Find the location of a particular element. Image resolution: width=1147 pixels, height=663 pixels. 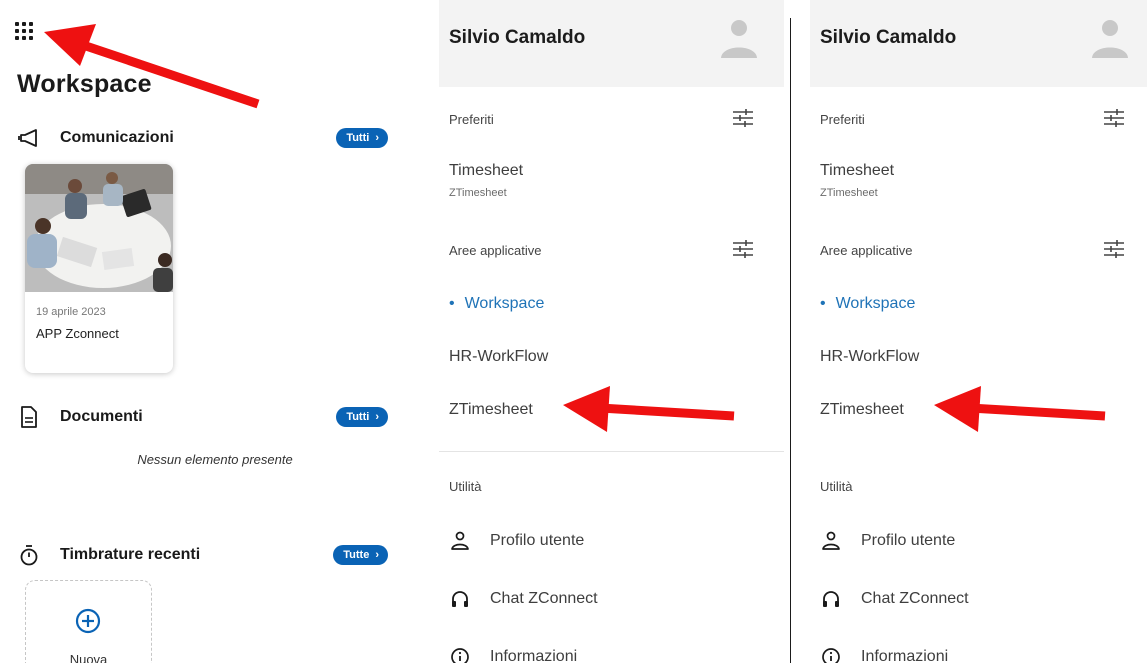

stopwatch-icon is located at coordinates (29, 555).